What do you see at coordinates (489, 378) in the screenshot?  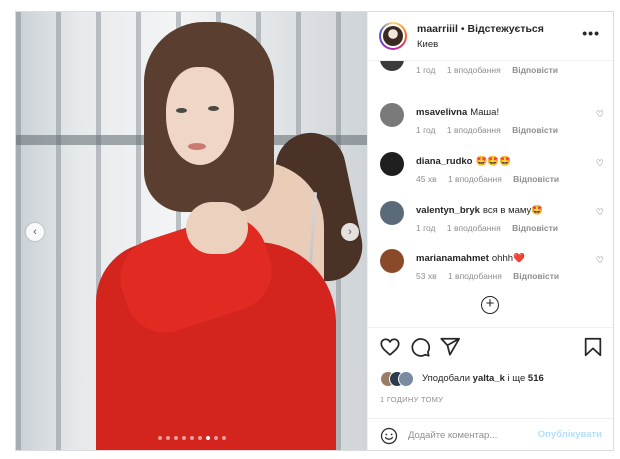 I see `liker-username: yalta_k` at bounding box center [489, 378].